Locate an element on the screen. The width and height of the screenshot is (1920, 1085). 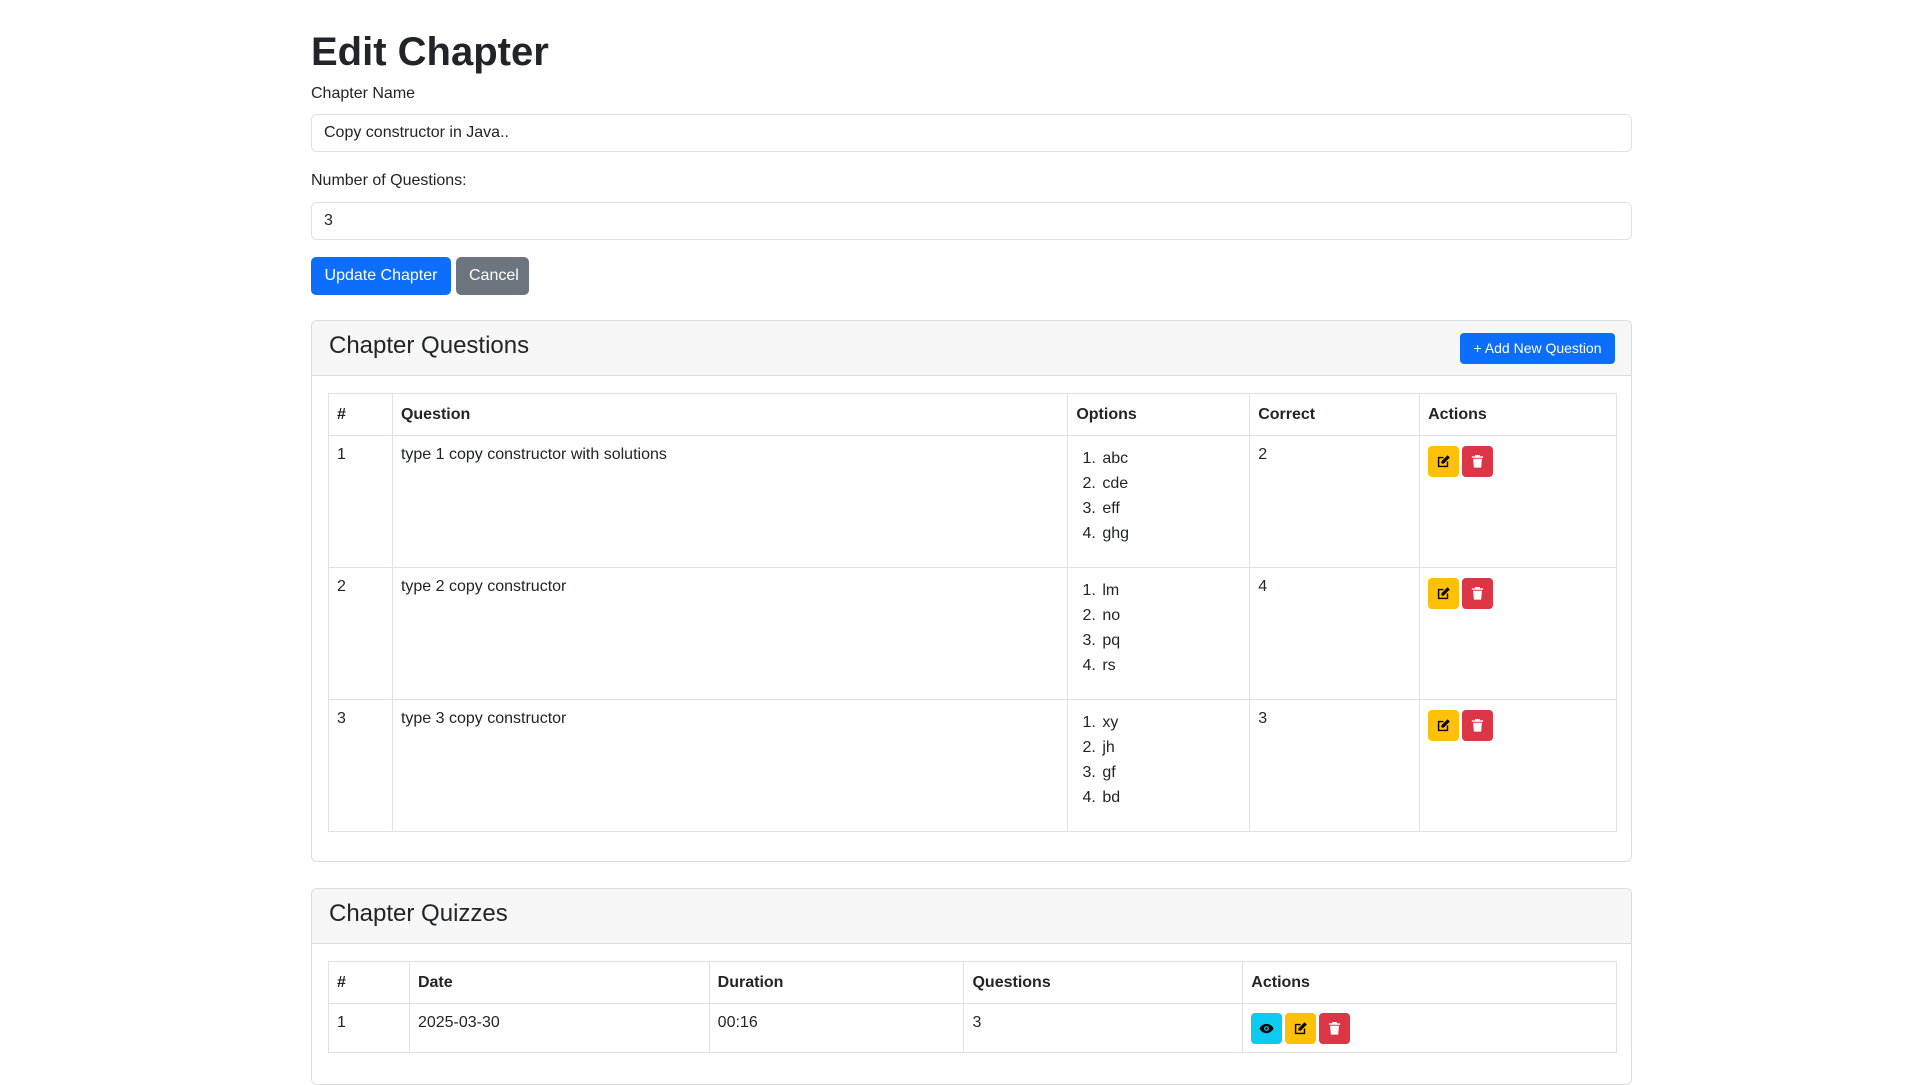
edit-quiz-button is located at coordinates (1301, 1028).